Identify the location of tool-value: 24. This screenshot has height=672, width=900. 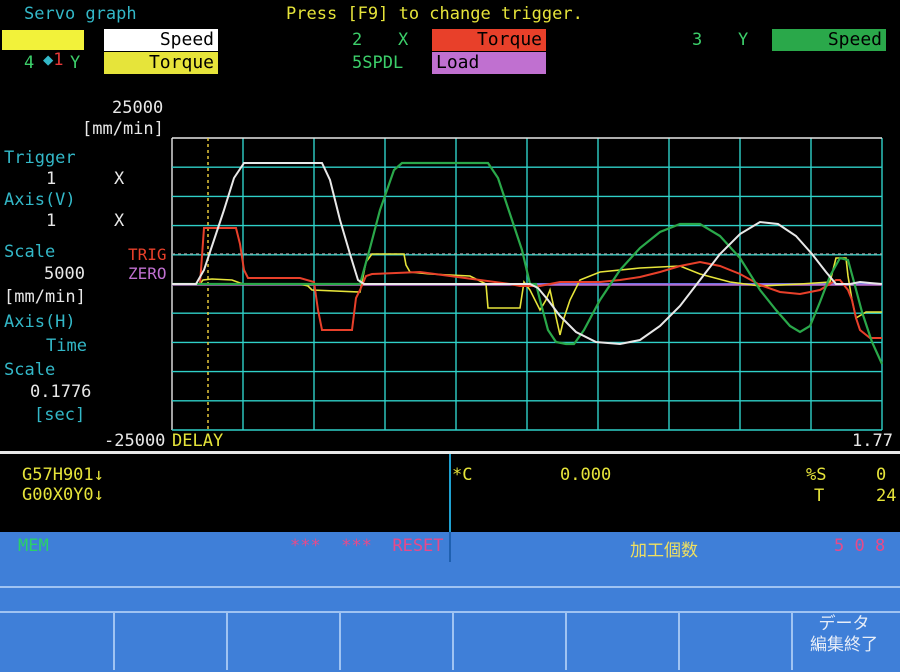
(886, 496).